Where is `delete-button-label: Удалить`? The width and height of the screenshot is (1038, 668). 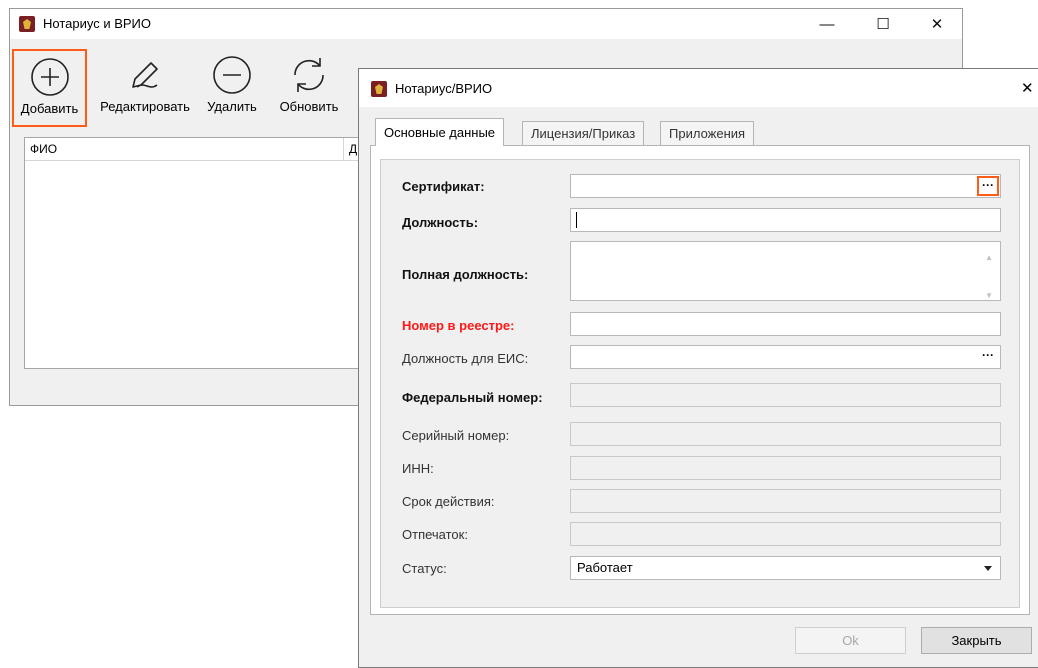 delete-button-label: Удалить is located at coordinates (232, 106).